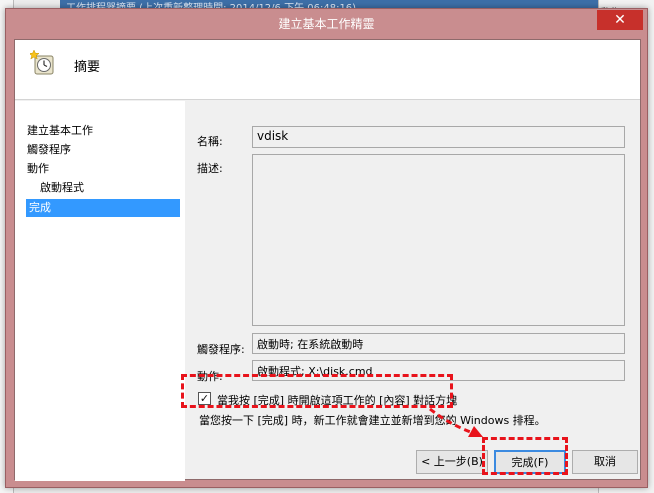 Image resolution: width=654 pixels, height=493 pixels. I want to click on step-create-basic-task: 建立基本工作, so click(60, 131).